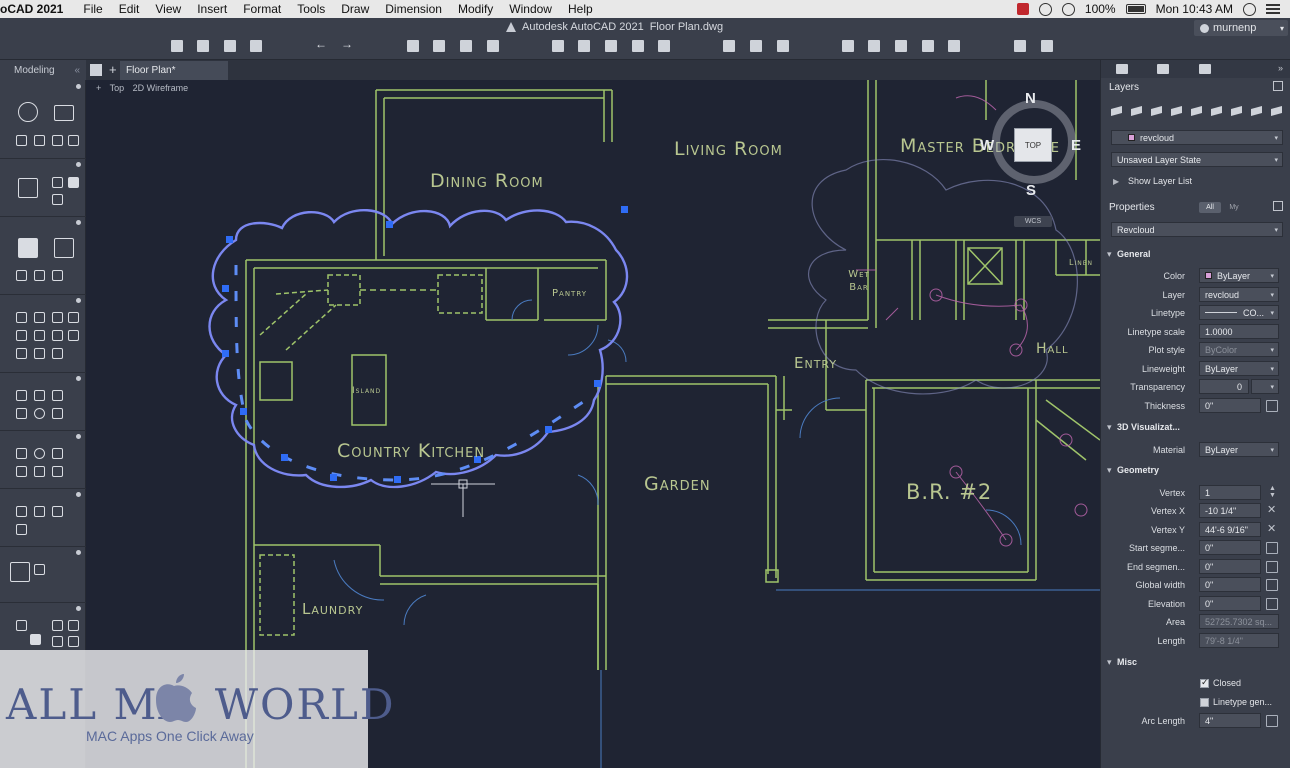 The height and width of the screenshot is (768, 1290). I want to click on blocks-tab-icon, so click(1205, 69).